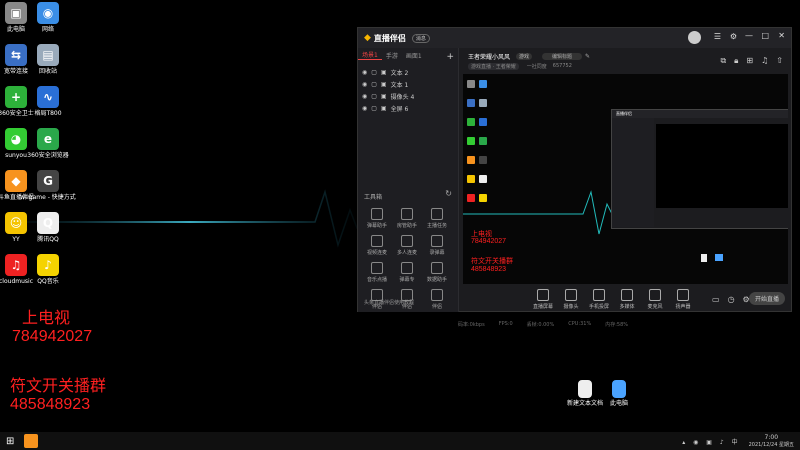 The height and width of the screenshot is (450, 800). I want to click on app-titlebar: ◆ 直播伴侣 消息 ☰ ⚙ — □ ✕, so click(574, 38).